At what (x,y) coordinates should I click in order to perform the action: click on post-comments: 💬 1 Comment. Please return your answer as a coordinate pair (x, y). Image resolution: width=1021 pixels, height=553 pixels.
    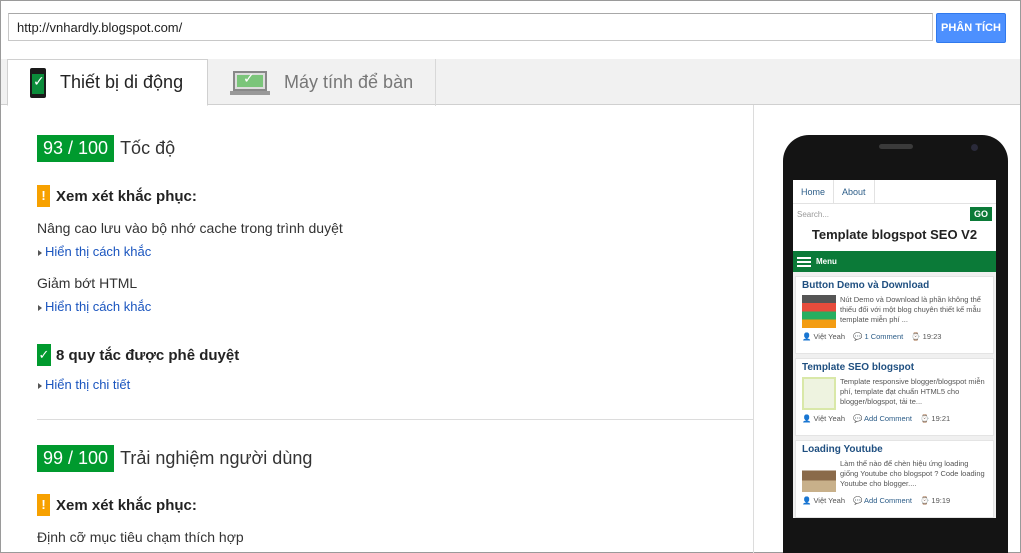
    Looking at the image, I should click on (878, 336).